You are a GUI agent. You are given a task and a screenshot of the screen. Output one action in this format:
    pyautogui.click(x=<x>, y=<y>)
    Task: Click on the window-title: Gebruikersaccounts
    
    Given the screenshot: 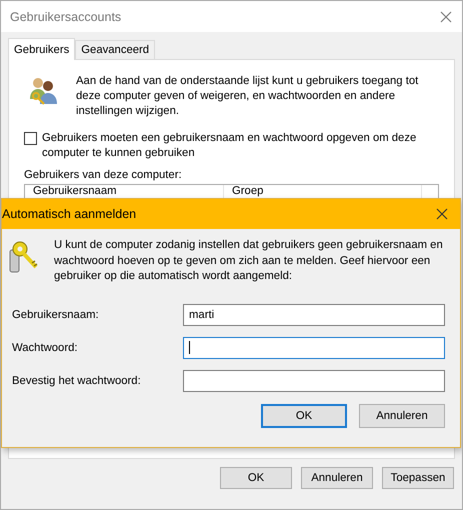 What is the action you would take?
    pyautogui.click(x=66, y=17)
    